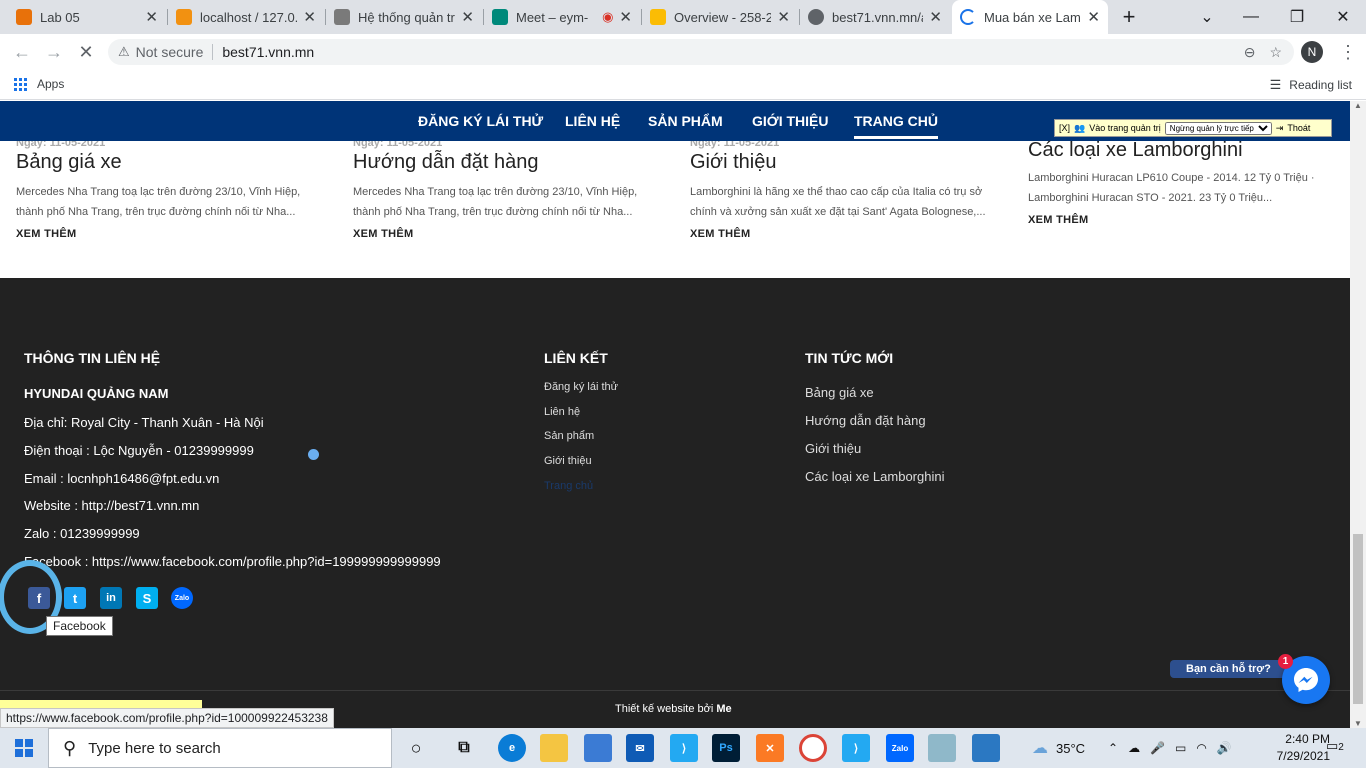 The image size is (1366, 768). Describe the element at coordinates (562, 17) in the screenshot. I see `tab-meet: Meet – eym- ◉ ✕` at that location.